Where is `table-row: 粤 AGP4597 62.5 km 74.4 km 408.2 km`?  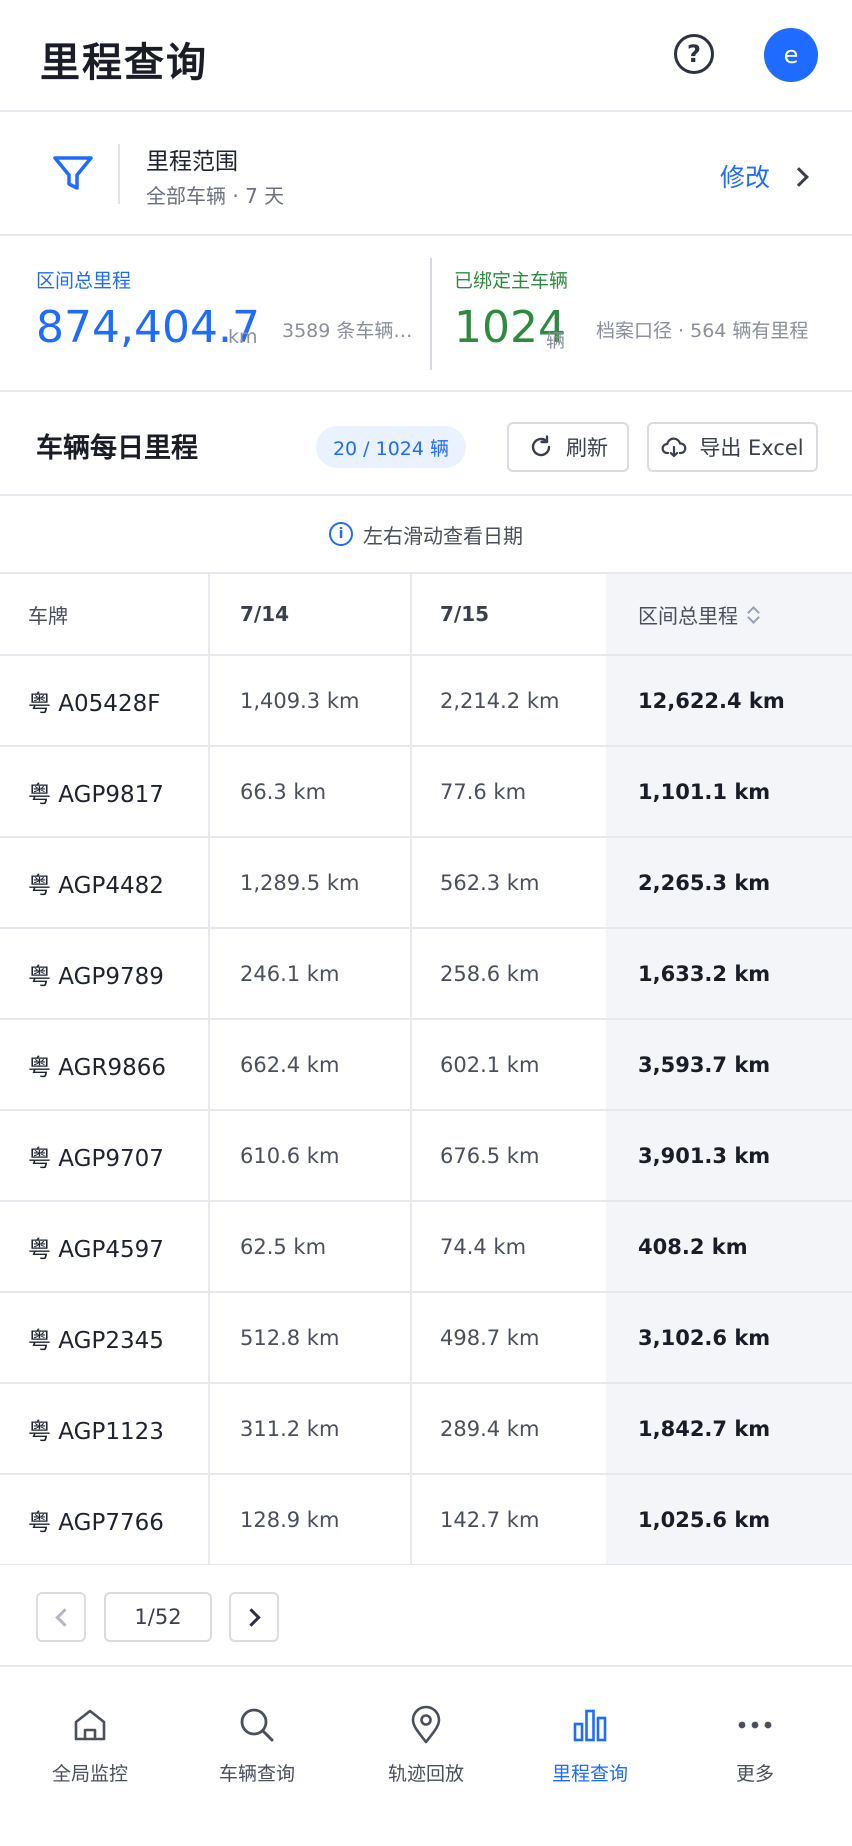
table-row: 粤 AGP4597 62.5 km 74.4 km 408.2 km is located at coordinates (426, 1247).